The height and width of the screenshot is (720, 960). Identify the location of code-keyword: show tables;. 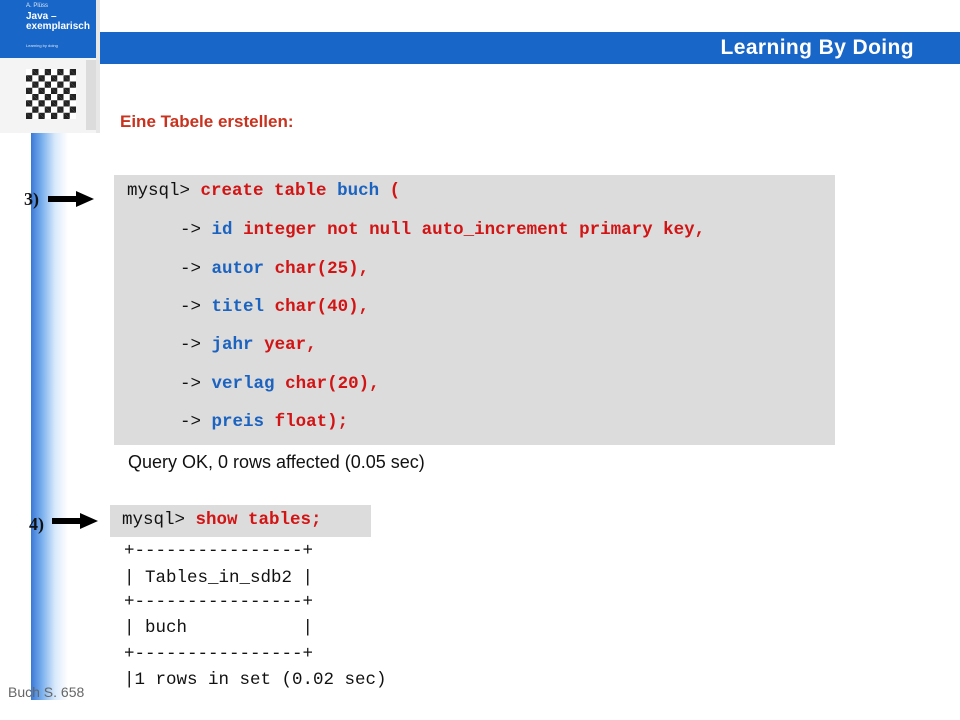
(258, 520).